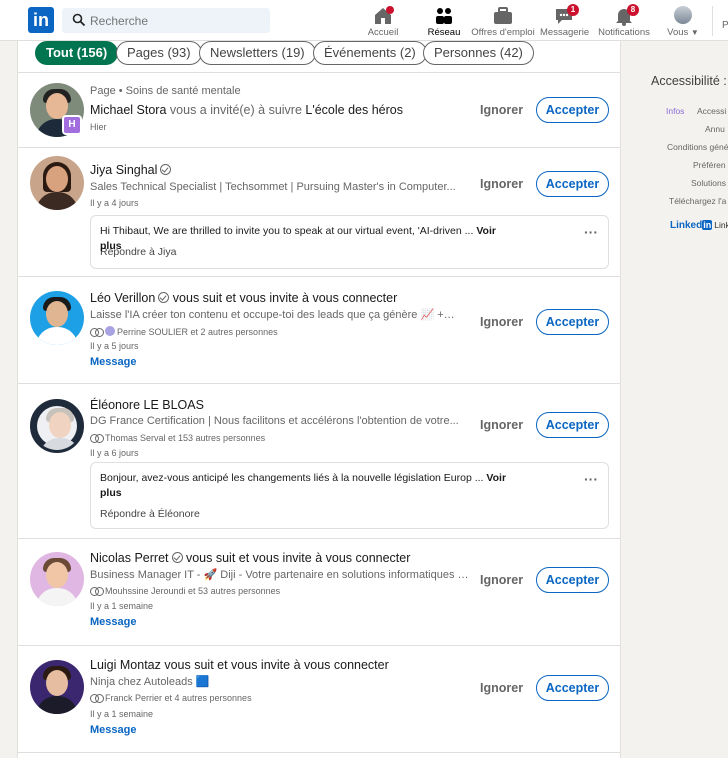  Describe the element at coordinates (626, 15) in the screenshot. I see `bell-icon: 8` at that location.